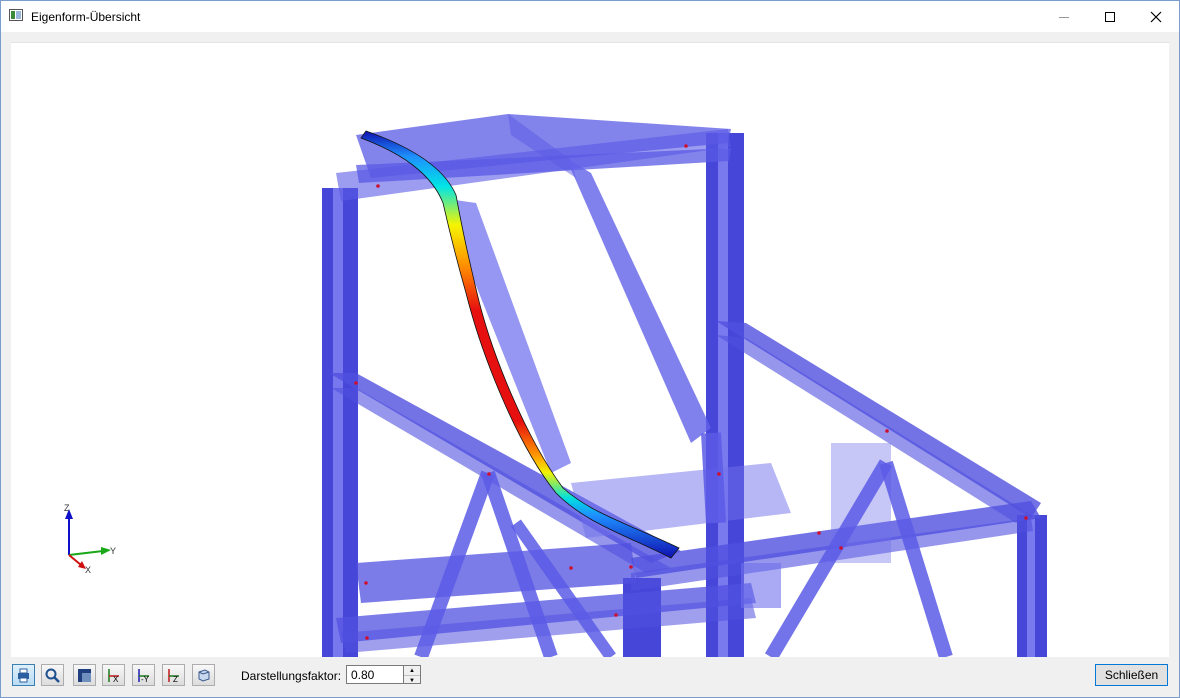 Image resolution: width=1180 pixels, height=698 pixels. I want to click on maximize-button, so click(1110, 16).